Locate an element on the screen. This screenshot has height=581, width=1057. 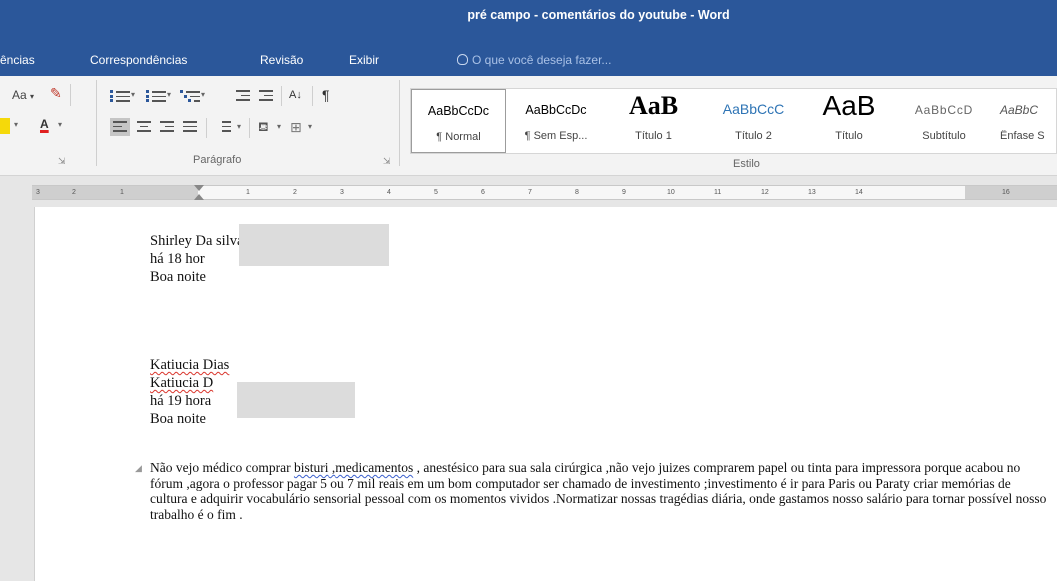
ruler-number: 10 is located at coordinates (671, 192).